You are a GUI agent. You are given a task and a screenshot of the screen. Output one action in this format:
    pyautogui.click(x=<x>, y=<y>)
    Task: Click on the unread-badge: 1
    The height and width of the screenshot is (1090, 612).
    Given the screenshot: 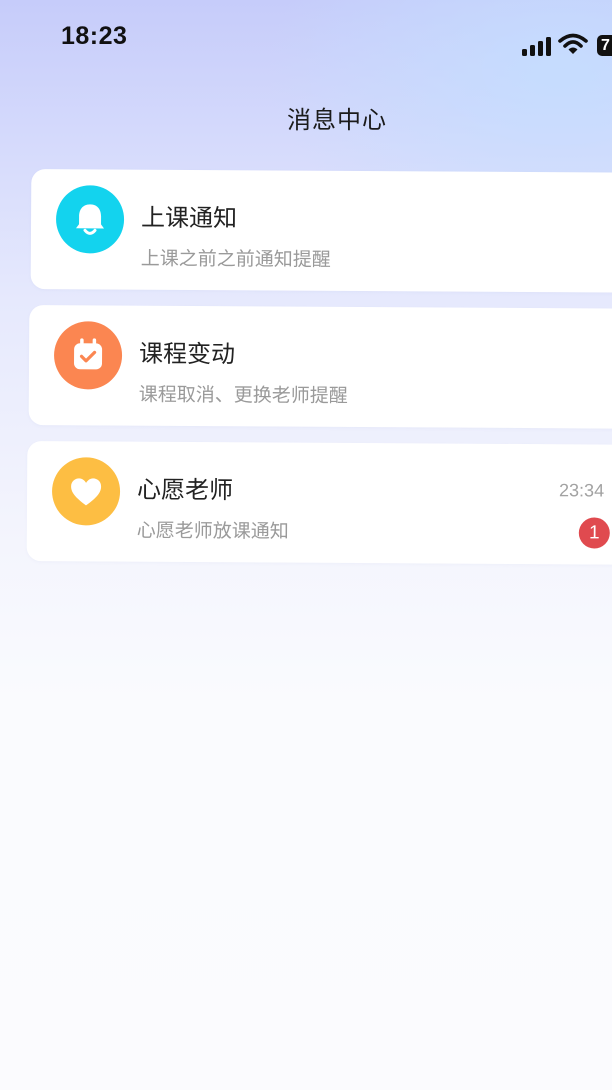 What is the action you would take?
    pyautogui.click(x=594, y=533)
    